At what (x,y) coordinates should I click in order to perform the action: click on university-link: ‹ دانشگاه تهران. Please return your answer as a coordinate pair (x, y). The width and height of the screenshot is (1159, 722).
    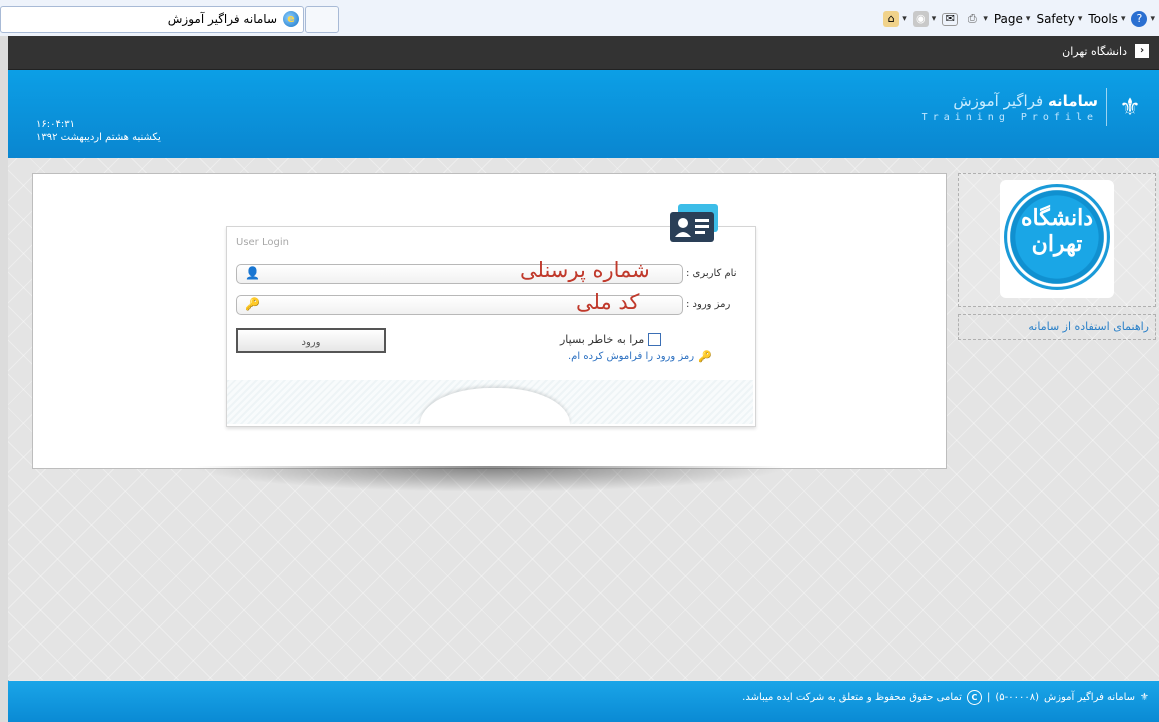
    Looking at the image, I should click on (1105, 51).